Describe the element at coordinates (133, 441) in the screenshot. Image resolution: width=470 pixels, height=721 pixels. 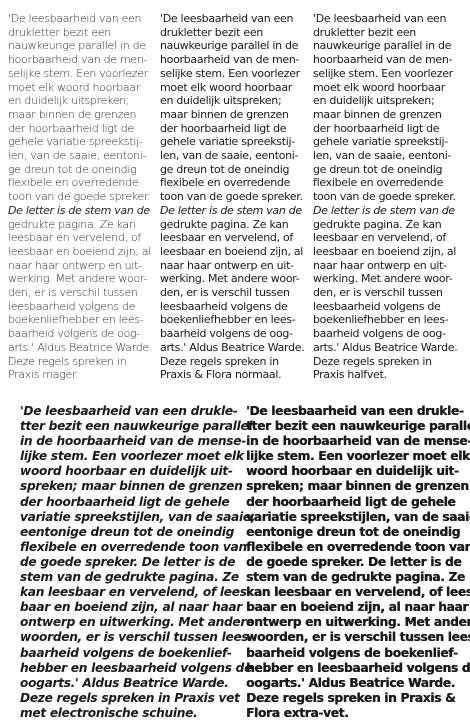
I see `text-line: in de hoorbaarheid van de mense-` at that location.